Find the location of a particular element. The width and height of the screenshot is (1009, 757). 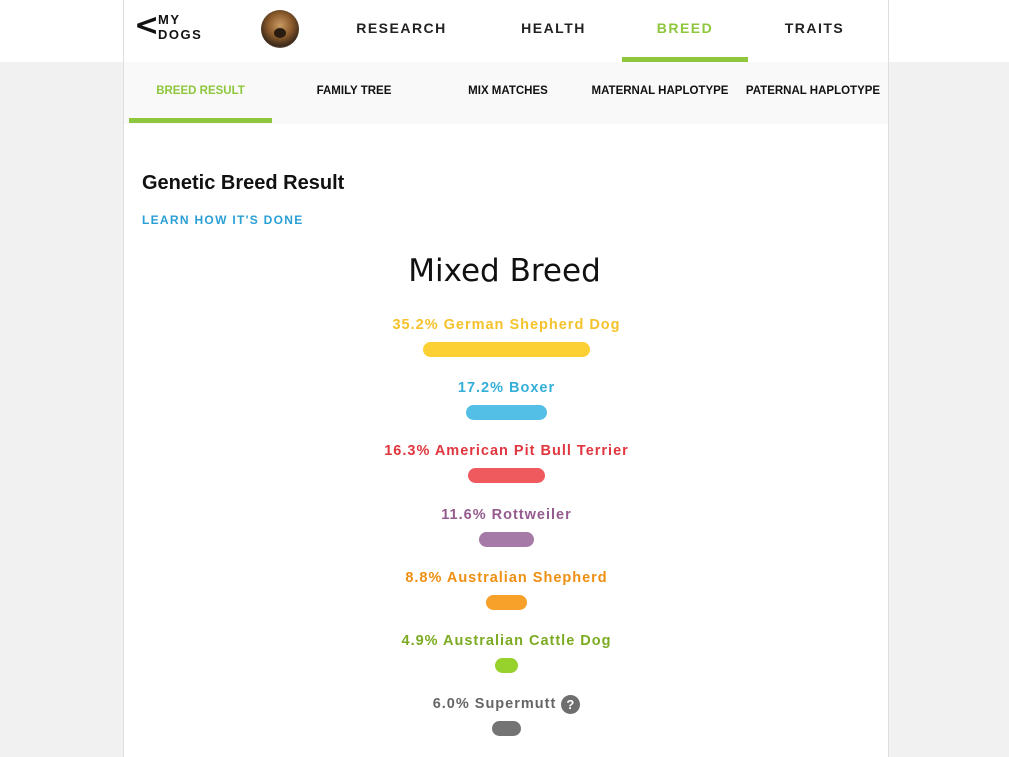

breed-label-text: 4.9% Australian Cattle Dog is located at coordinates (506, 641).